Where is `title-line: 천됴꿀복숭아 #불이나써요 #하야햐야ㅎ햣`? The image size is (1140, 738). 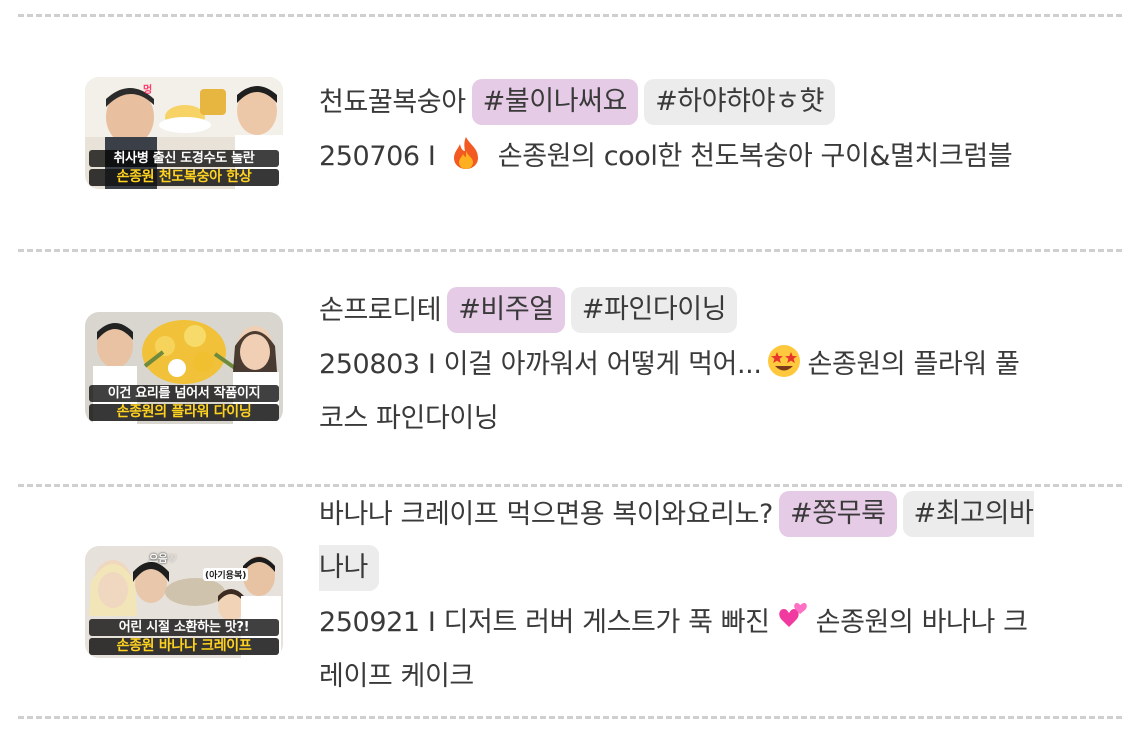
title-line: 천됴꿀복숭아 #불이나써요 #하야햐야ㅎ햣 is located at coordinates (721, 103).